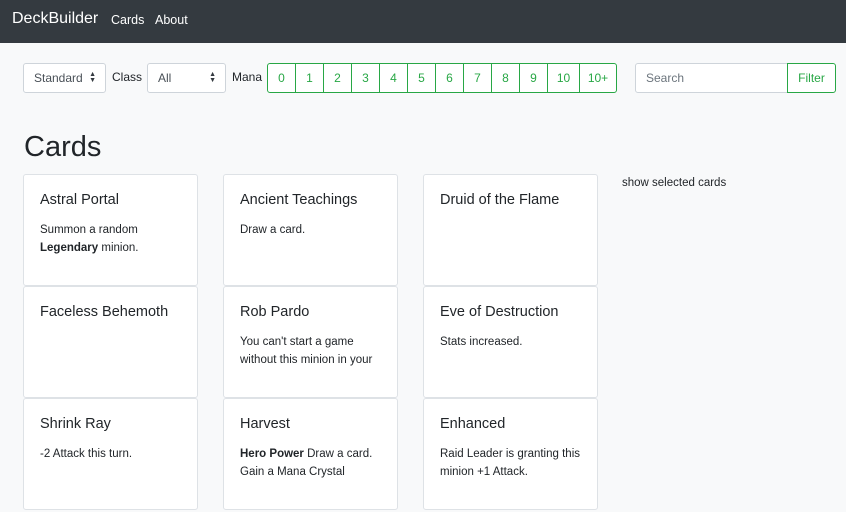  Describe the element at coordinates (273, 230) in the screenshot. I see `card-text-segment: Draw a card.` at that location.